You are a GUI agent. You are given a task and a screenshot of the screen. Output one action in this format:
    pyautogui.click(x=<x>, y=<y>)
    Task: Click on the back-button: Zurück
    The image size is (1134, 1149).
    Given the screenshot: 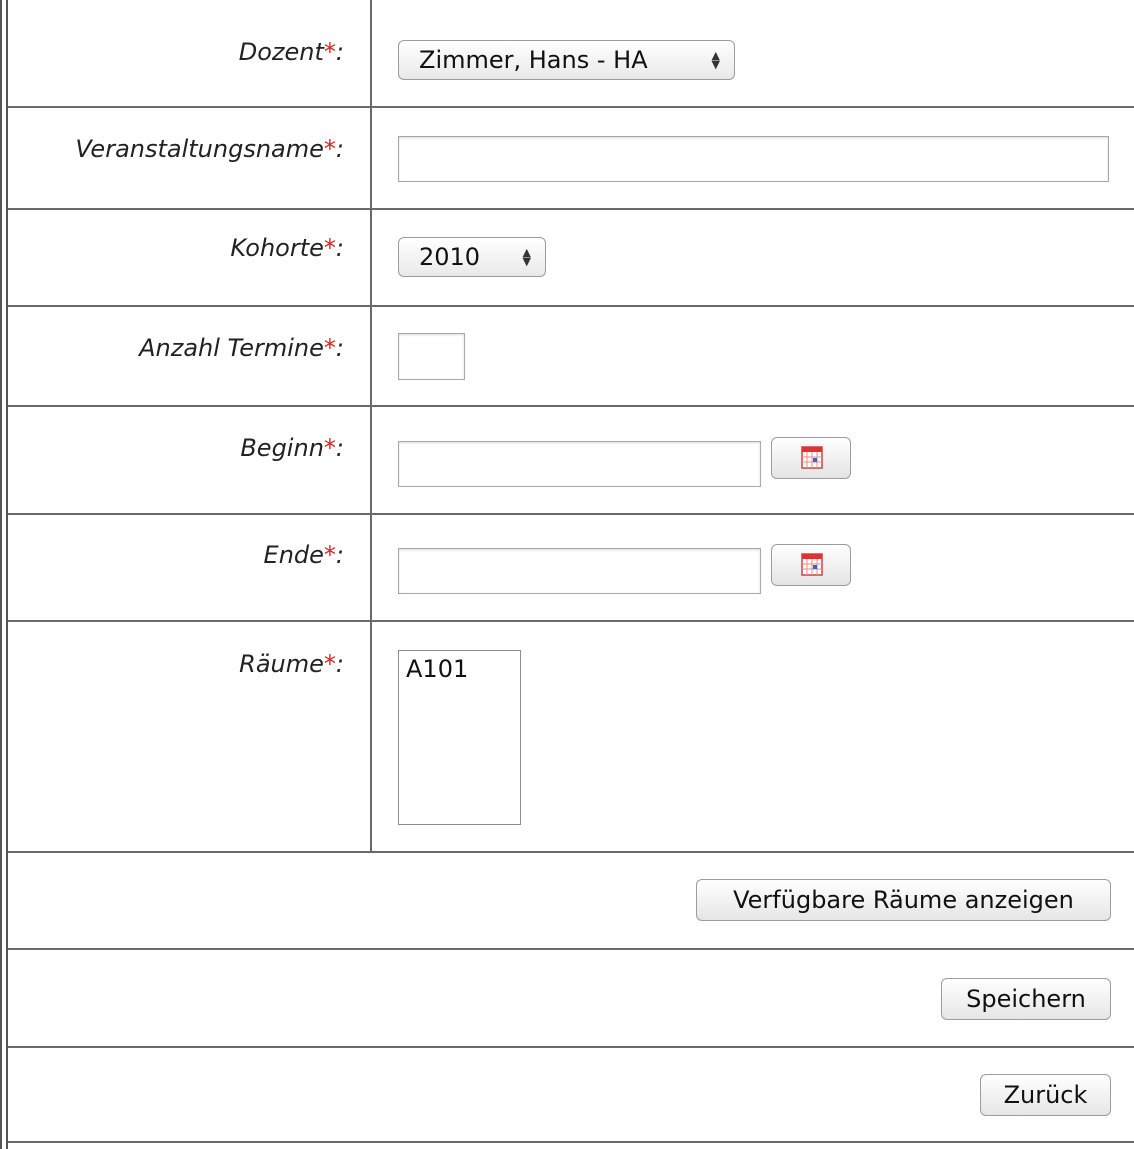 What is the action you would take?
    pyautogui.click(x=1045, y=1095)
    